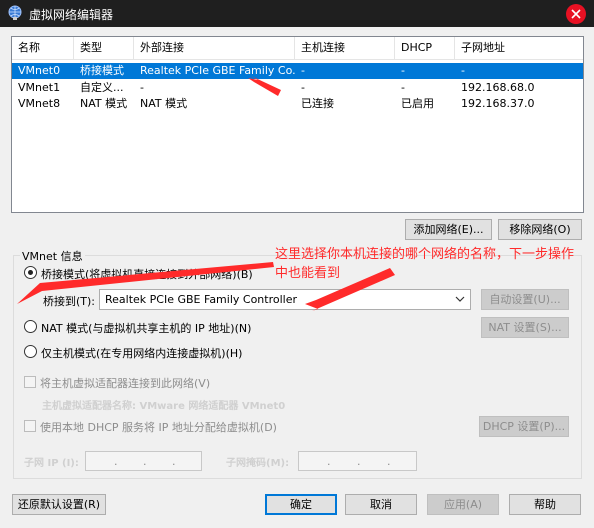  I want to click on nat-mode-label: NAT 模式(与虚拟机共享主机的 IP 地址)(N), so click(146, 328).